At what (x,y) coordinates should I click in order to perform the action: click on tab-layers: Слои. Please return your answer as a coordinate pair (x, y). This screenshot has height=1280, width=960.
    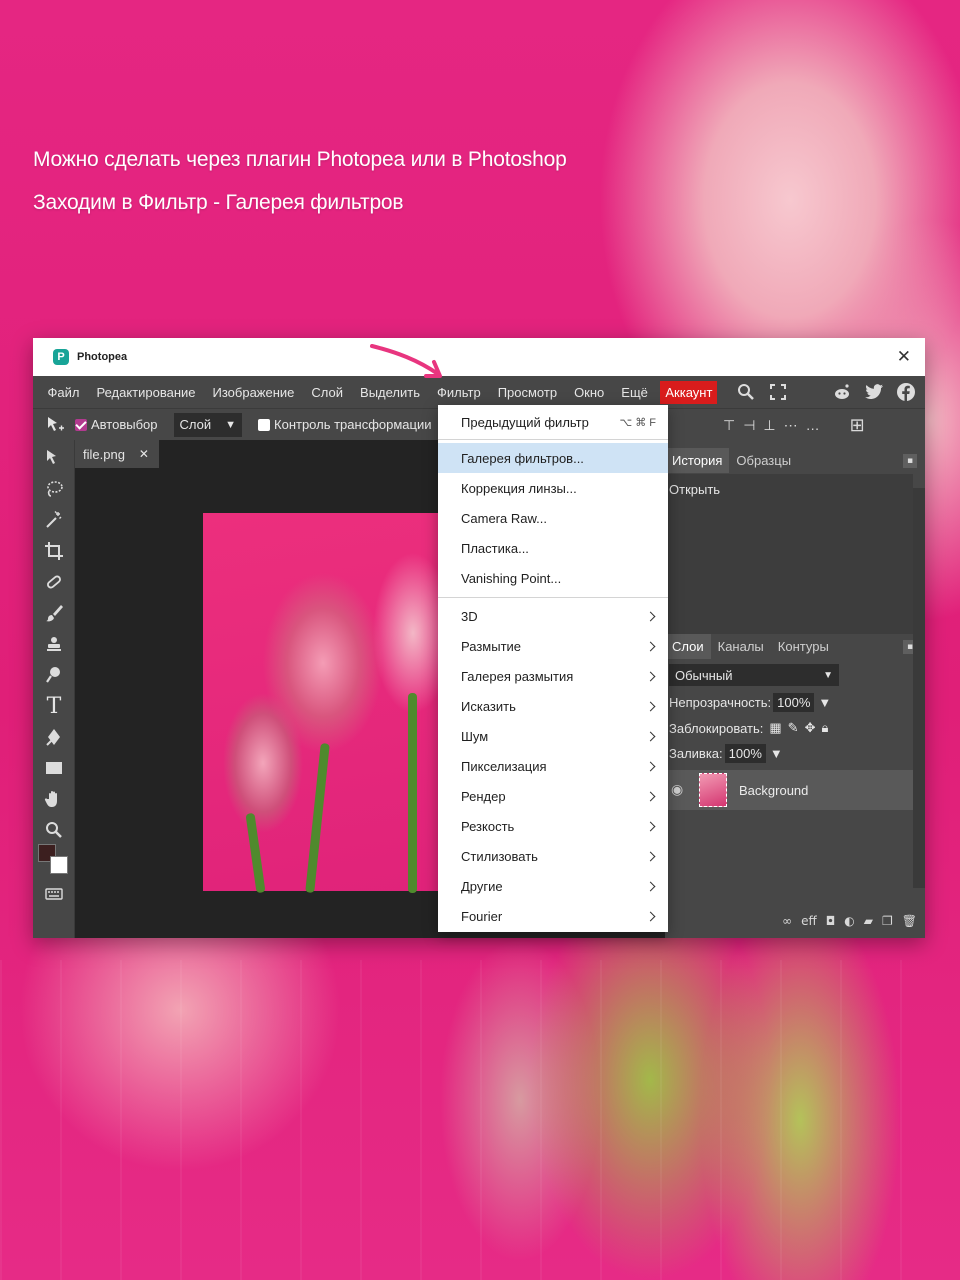
    Looking at the image, I should click on (688, 646).